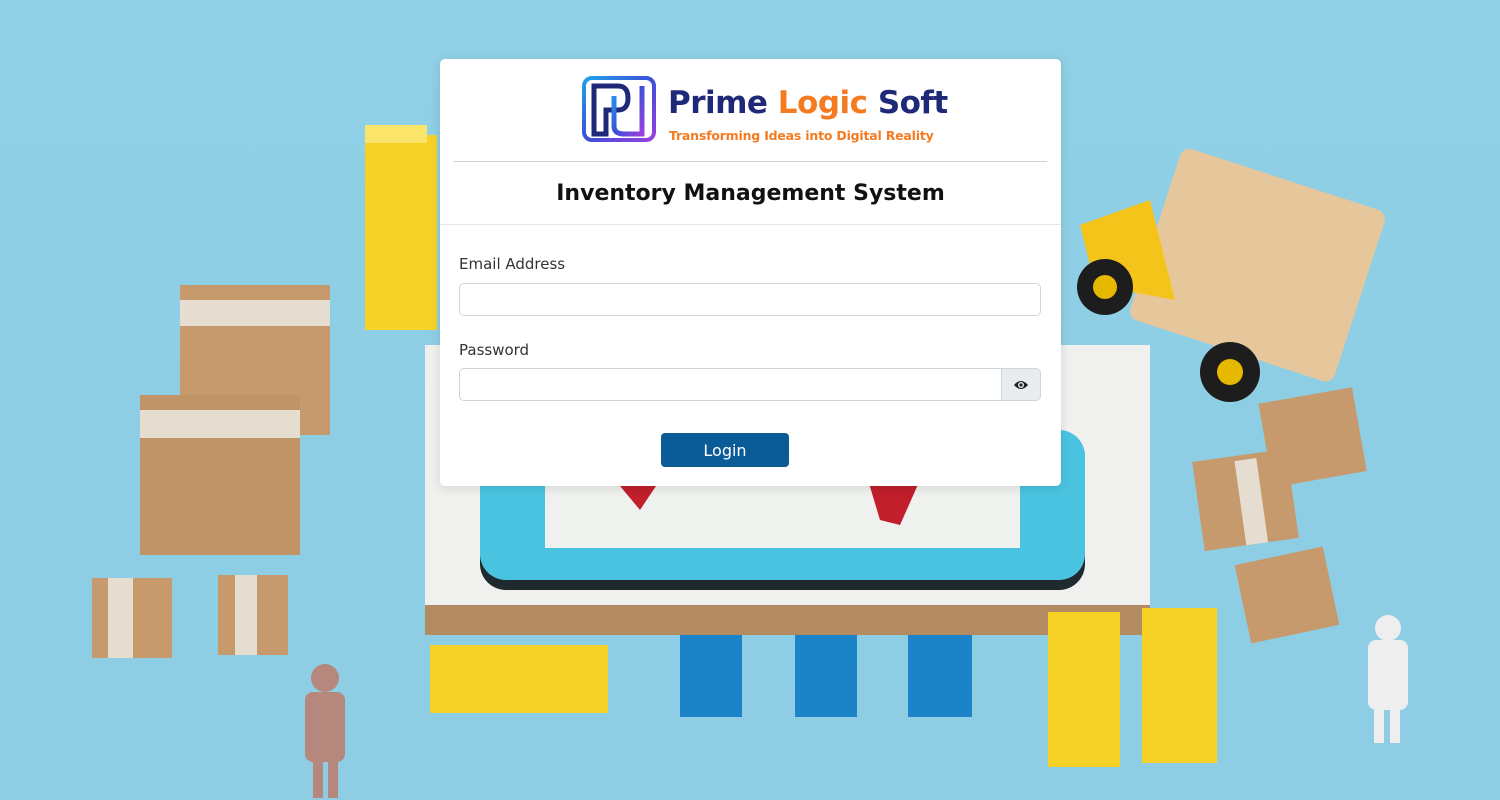 The image size is (1500, 800). Describe the element at coordinates (725, 450) in the screenshot. I see `login-button: Login` at that location.